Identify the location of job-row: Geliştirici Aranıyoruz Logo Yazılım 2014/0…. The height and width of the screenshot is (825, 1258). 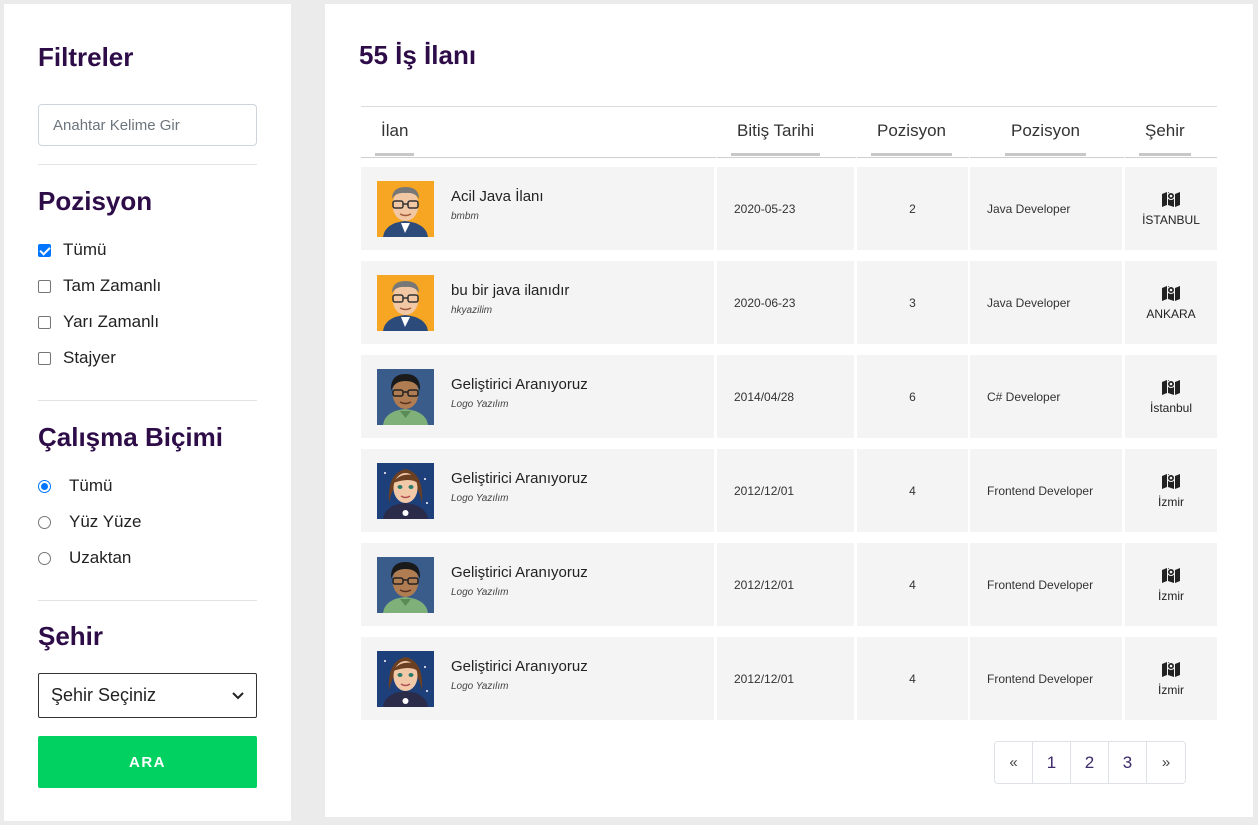
(789, 396).